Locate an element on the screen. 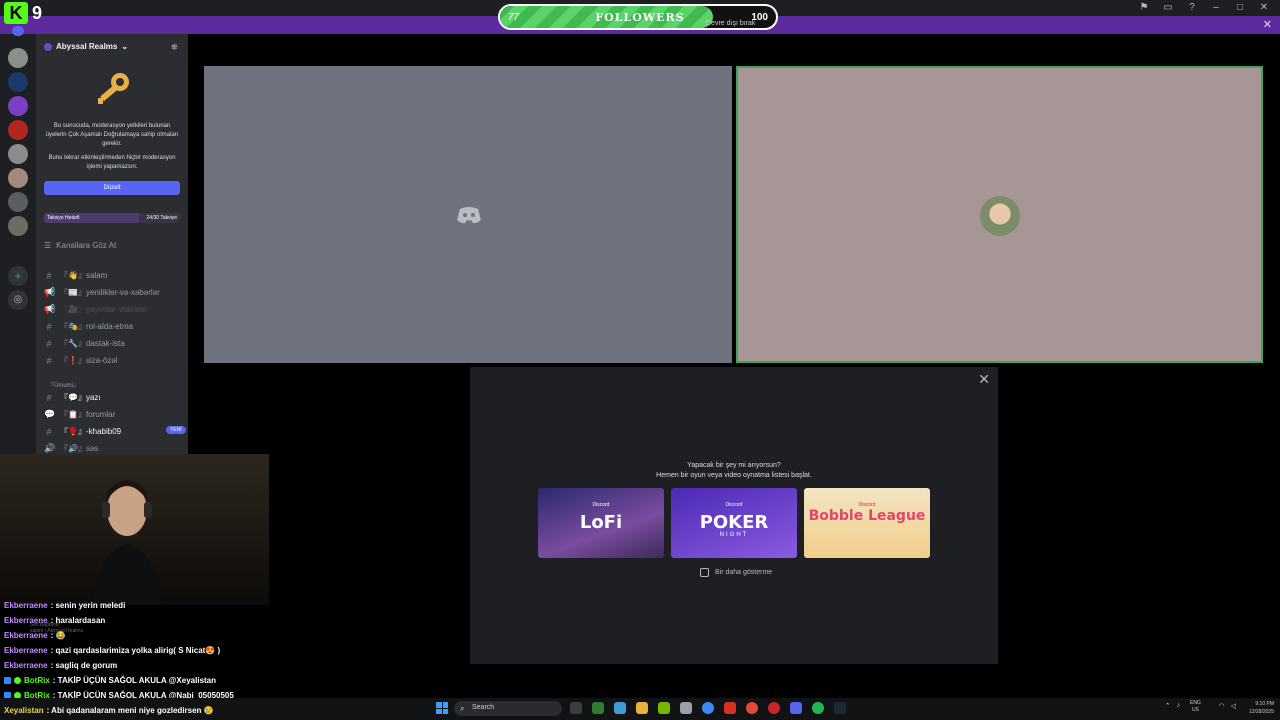 This screenshot has width=1280, height=720. server-rail: + ◎ is located at coordinates (18, 240).